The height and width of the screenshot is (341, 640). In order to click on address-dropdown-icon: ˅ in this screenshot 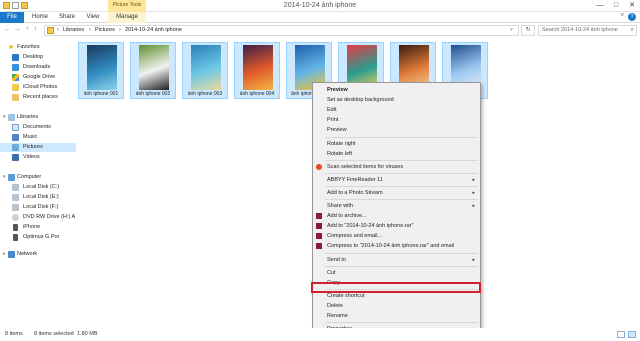, I will do `click(511, 30)`.